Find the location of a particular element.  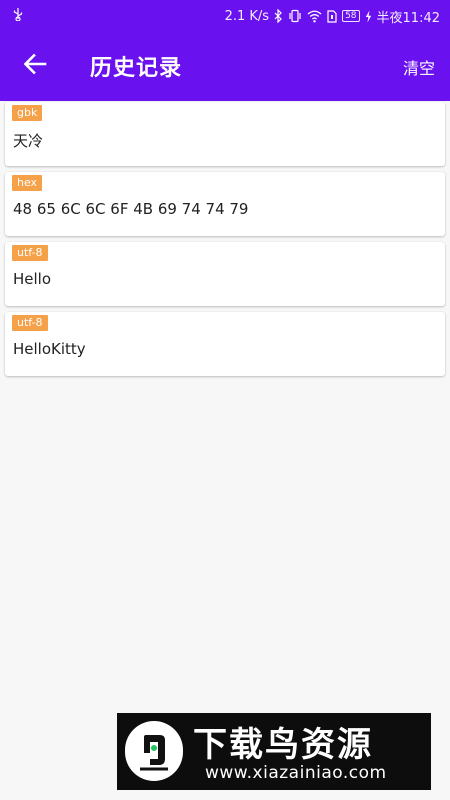

history-item: utf-8 Hello is located at coordinates (225, 274).